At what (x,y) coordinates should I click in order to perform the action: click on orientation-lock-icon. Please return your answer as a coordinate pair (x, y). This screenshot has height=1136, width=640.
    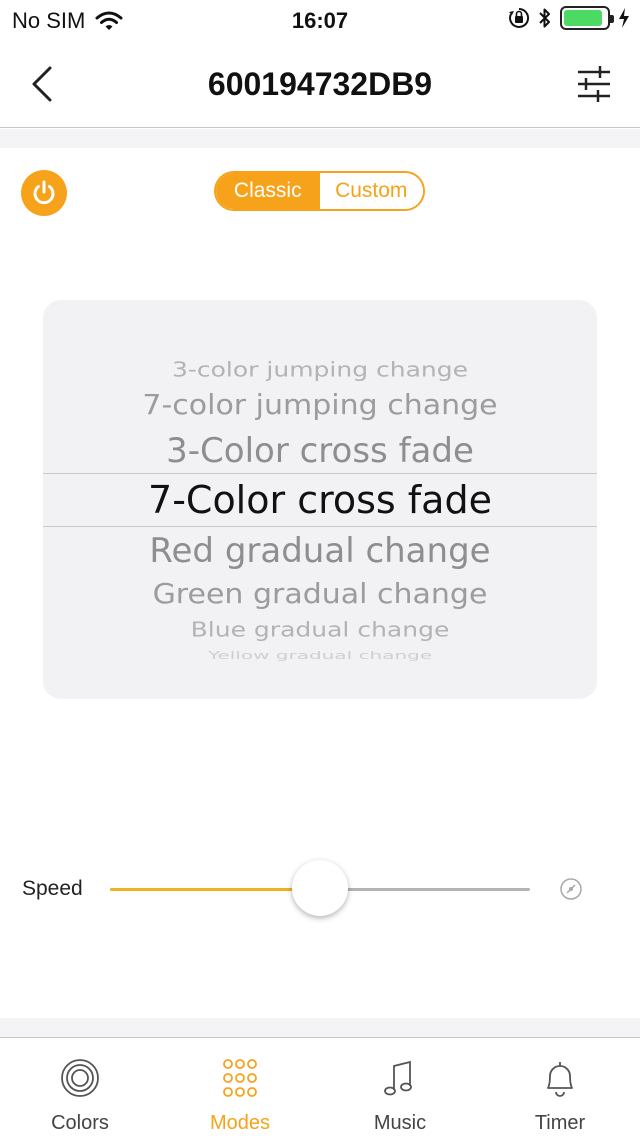
    Looking at the image, I should click on (519, 17).